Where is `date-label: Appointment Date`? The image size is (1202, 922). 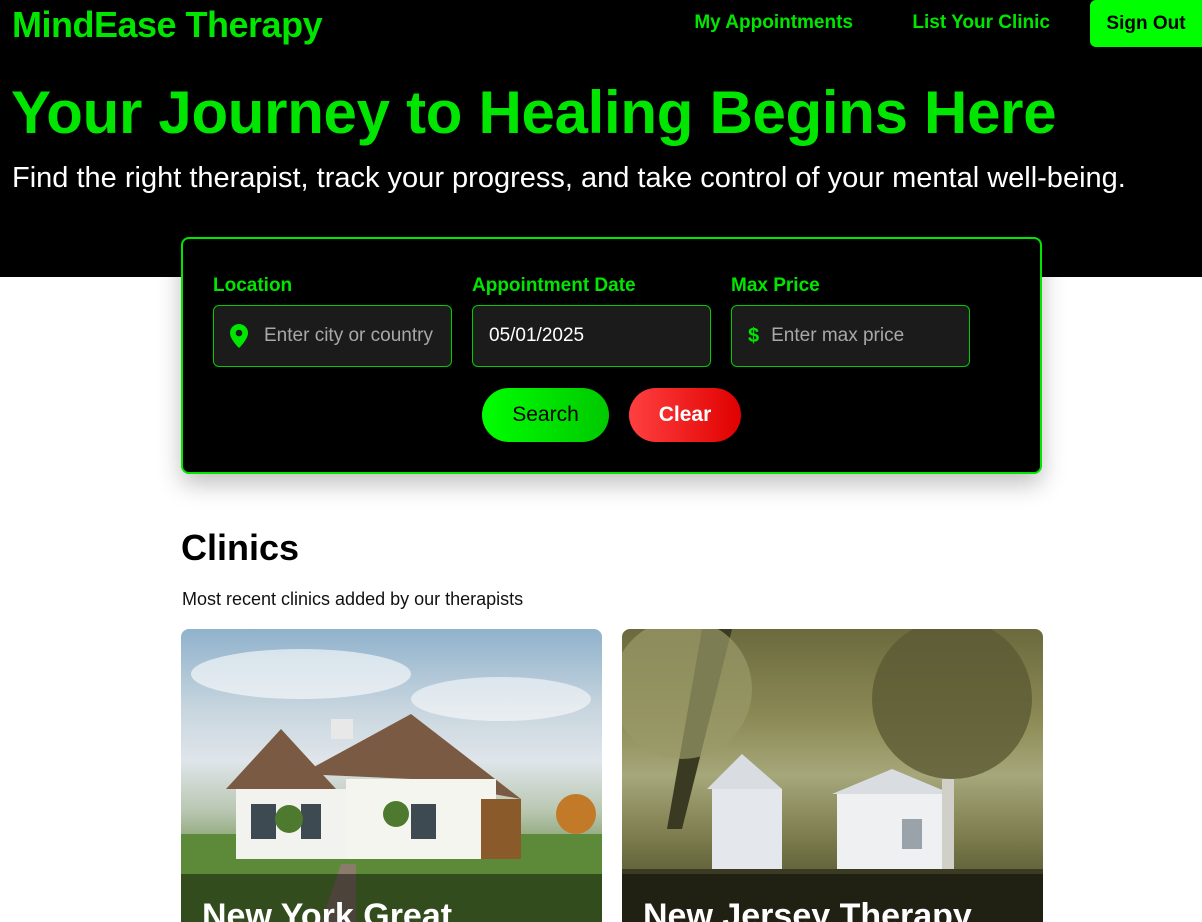 date-label: Appointment Date is located at coordinates (554, 285).